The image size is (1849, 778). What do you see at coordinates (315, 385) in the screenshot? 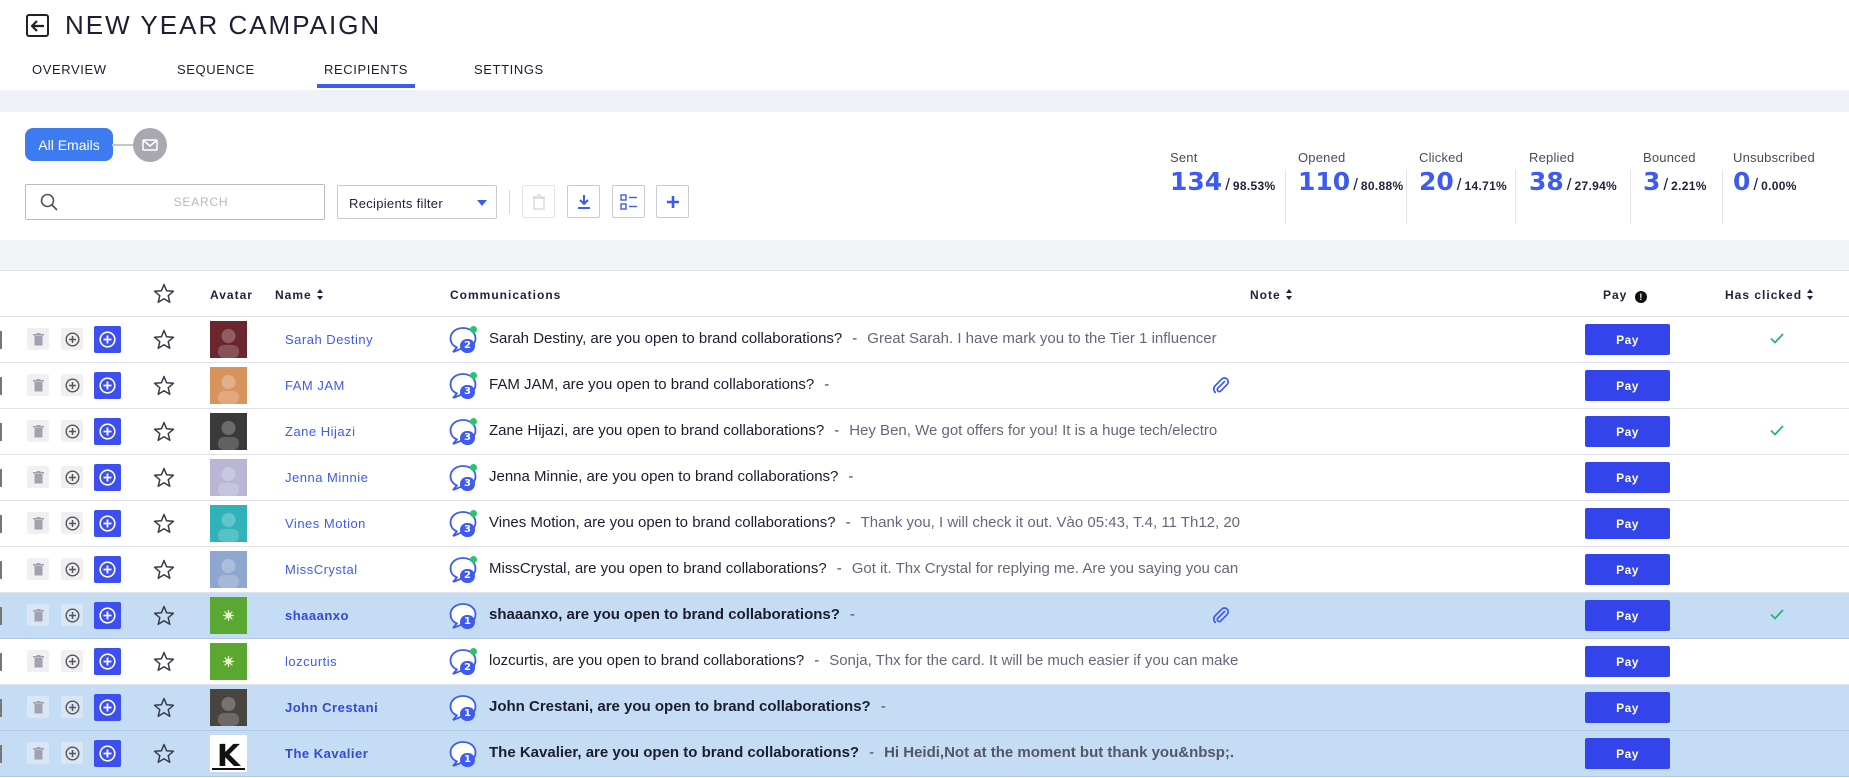
I see `recipient-name-link: FAM JAM` at bounding box center [315, 385].